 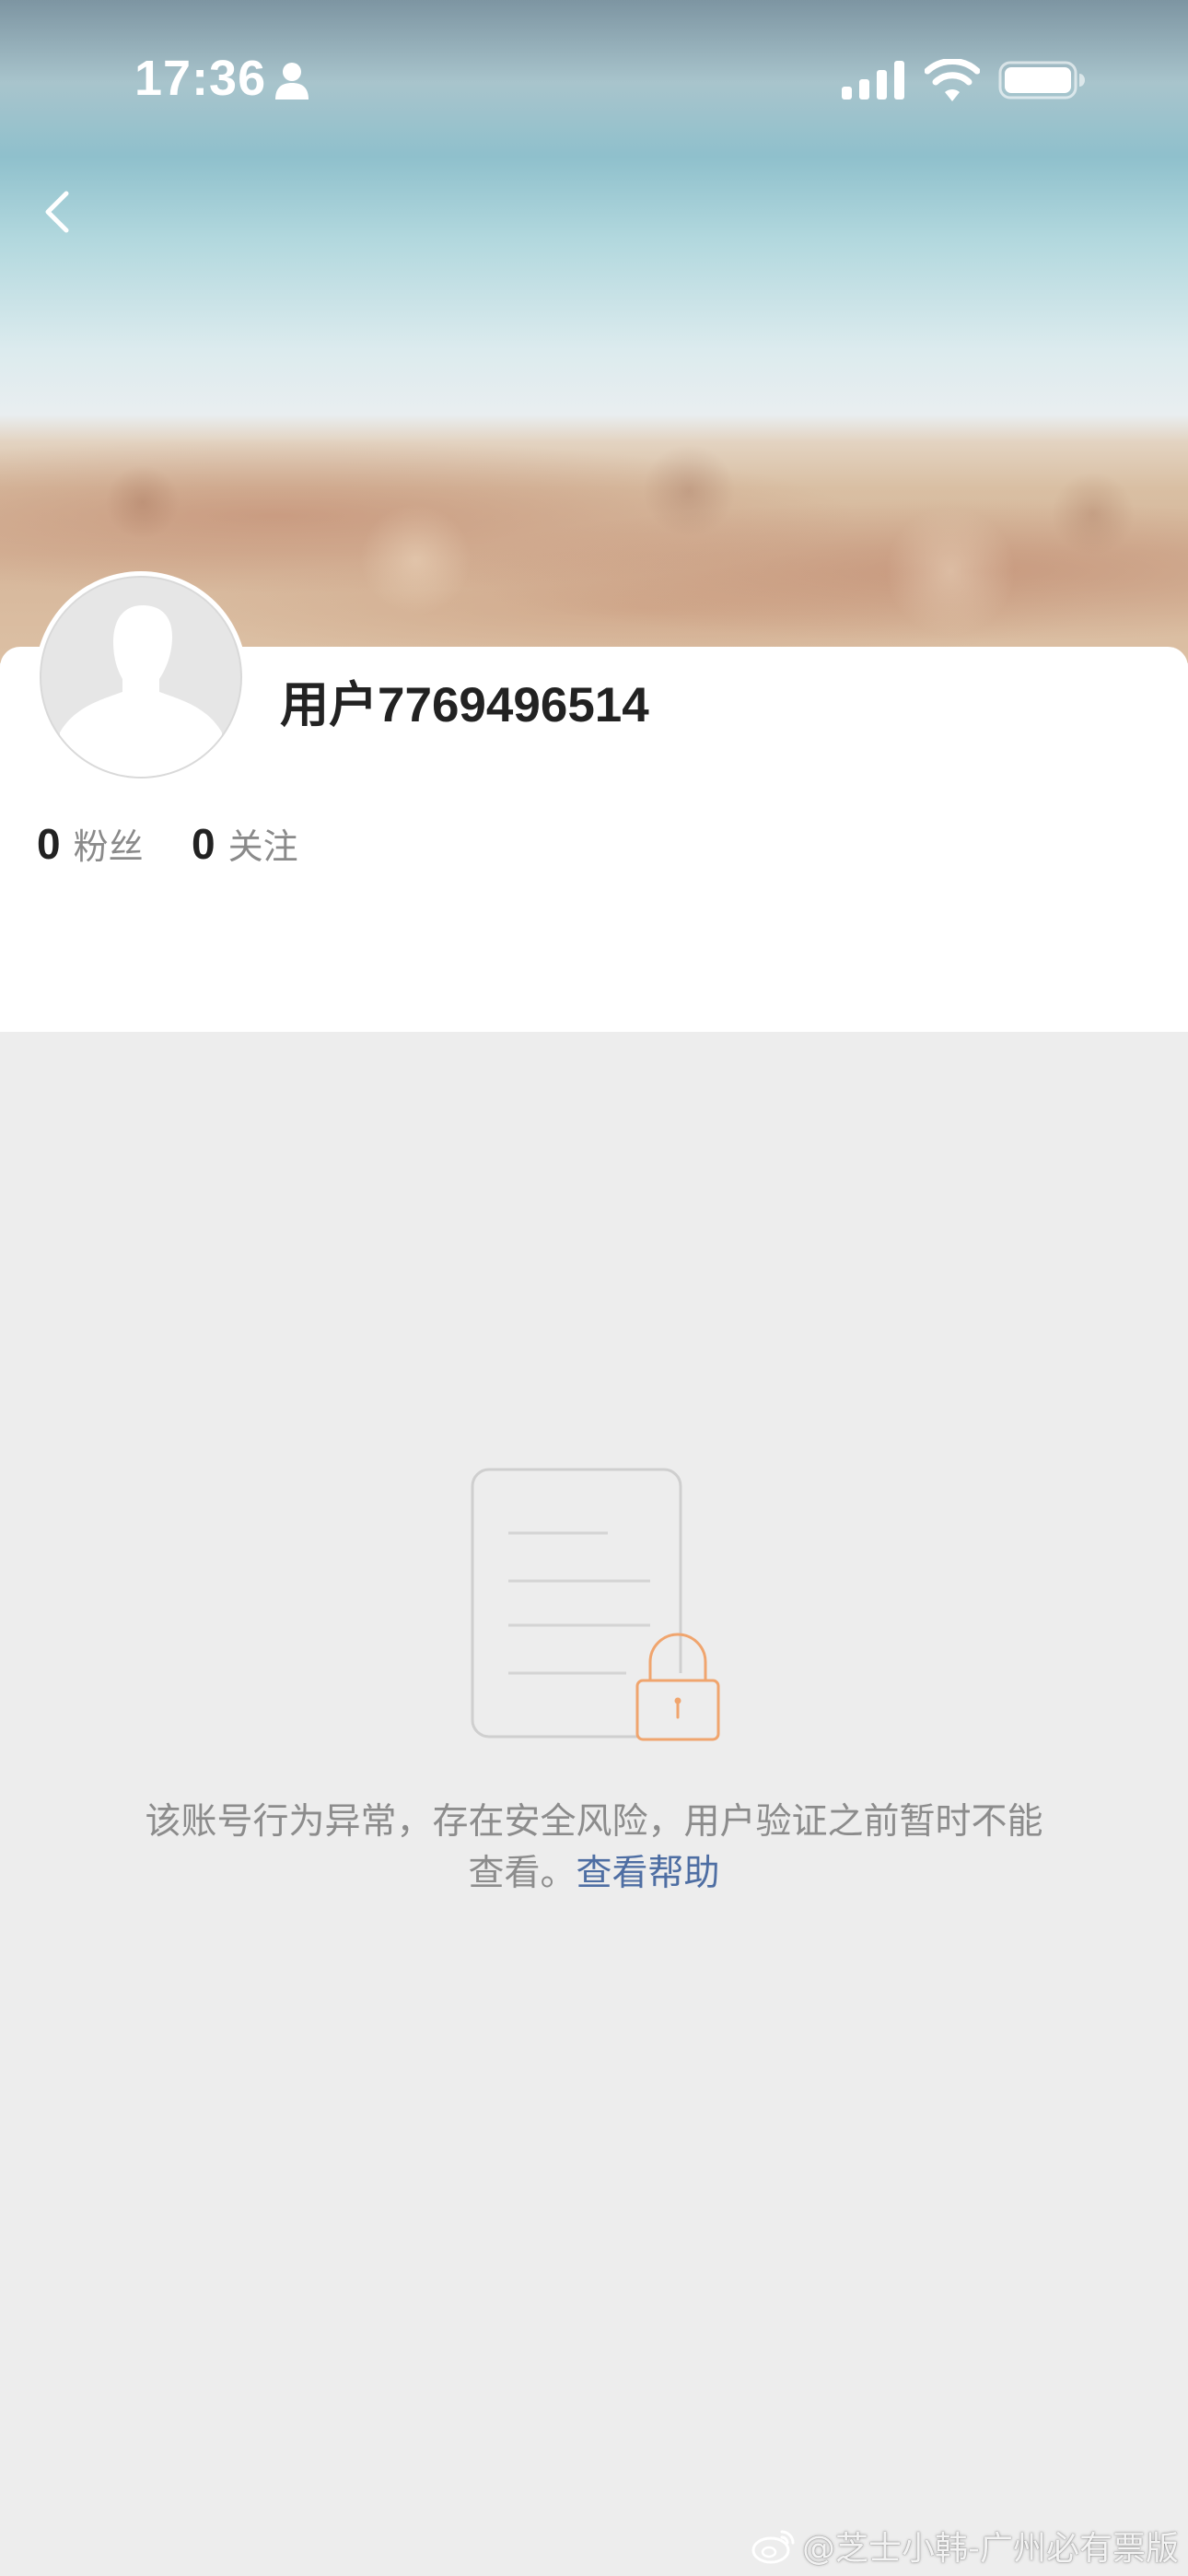 I want to click on status-time: 17:36, so click(x=201, y=78).